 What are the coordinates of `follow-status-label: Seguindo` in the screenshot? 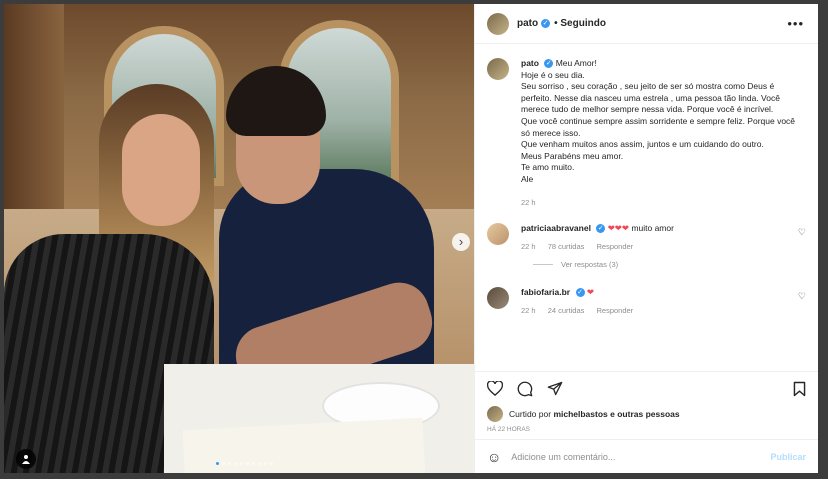 It's located at (583, 23).